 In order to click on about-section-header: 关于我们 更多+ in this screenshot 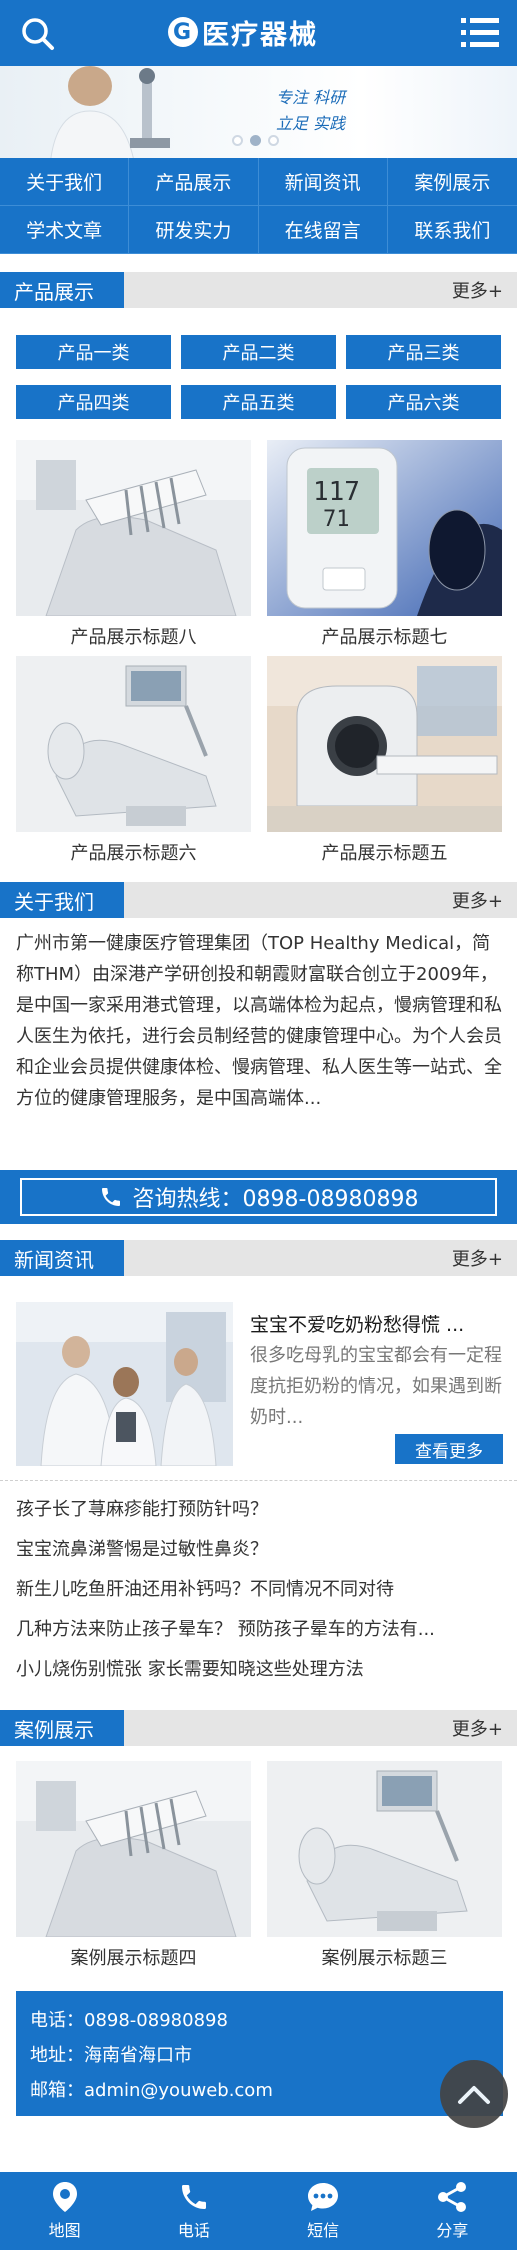, I will do `click(258, 900)`.